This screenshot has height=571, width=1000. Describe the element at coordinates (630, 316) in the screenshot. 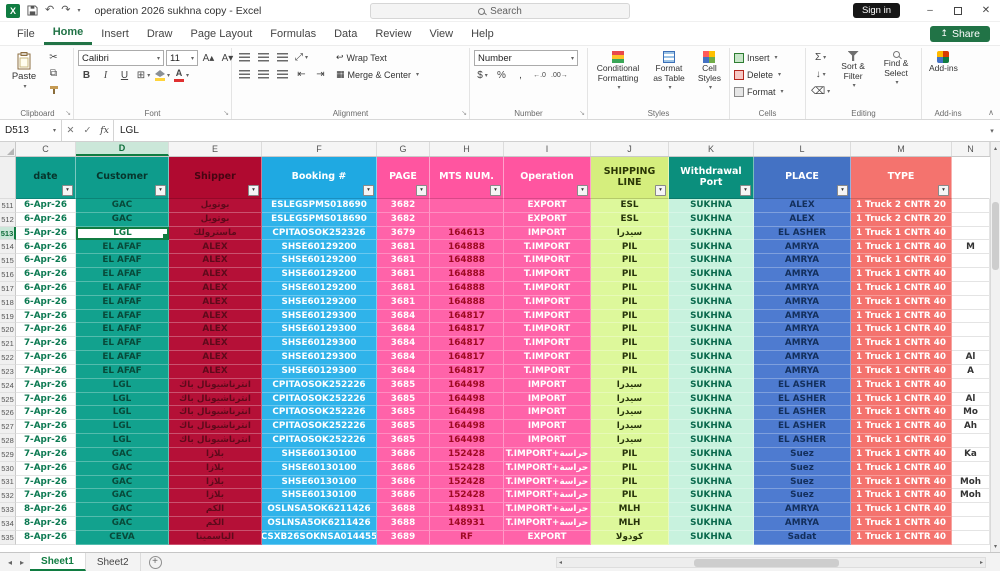

I see `cell-J519: PIL` at that location.